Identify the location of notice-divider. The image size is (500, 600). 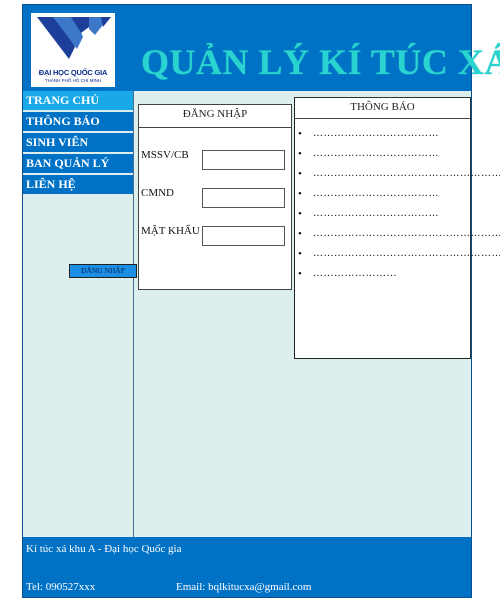
(382, 118).